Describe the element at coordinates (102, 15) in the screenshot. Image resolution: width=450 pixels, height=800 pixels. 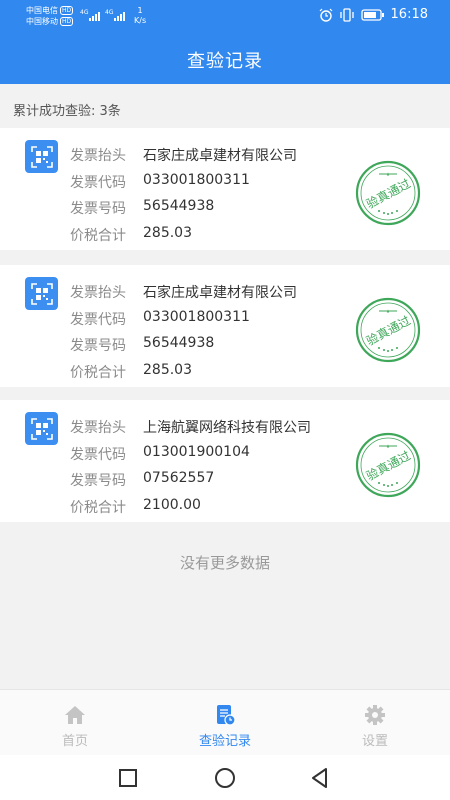
I see `signal-icon: 4G 4G` at that location.